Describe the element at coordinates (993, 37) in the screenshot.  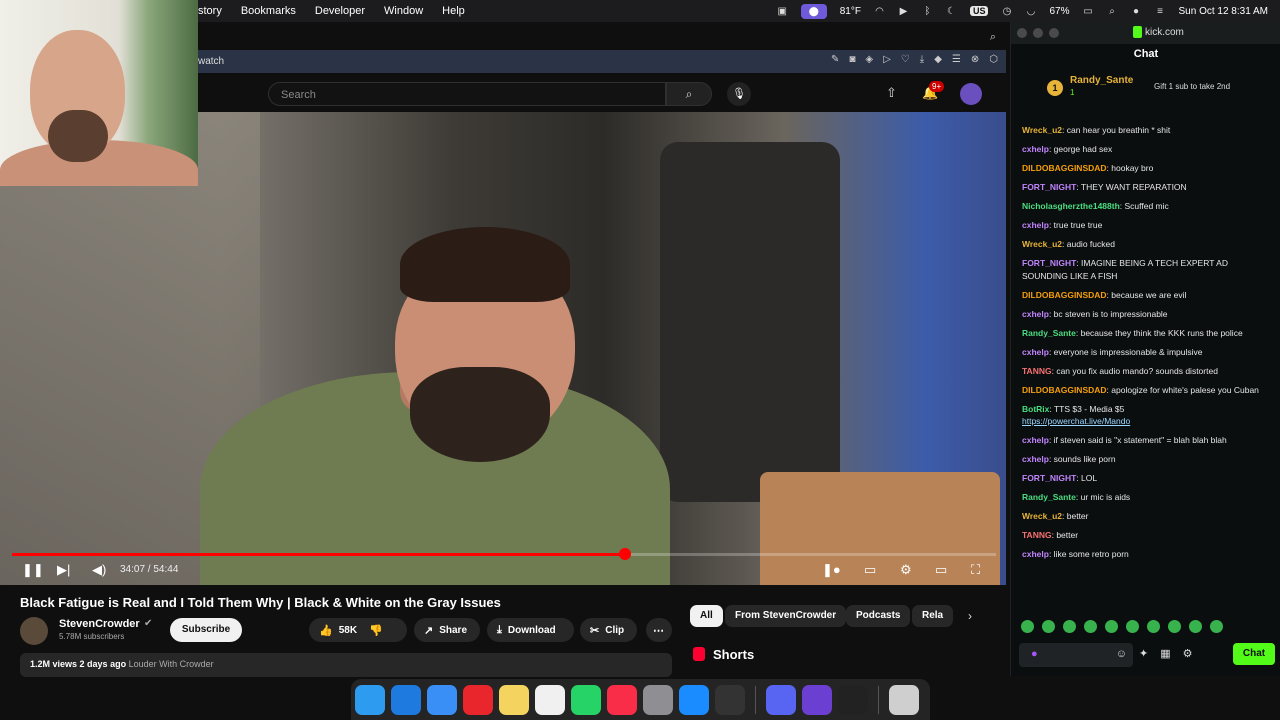
I see `tab-search-icon: ⌕` at that location.